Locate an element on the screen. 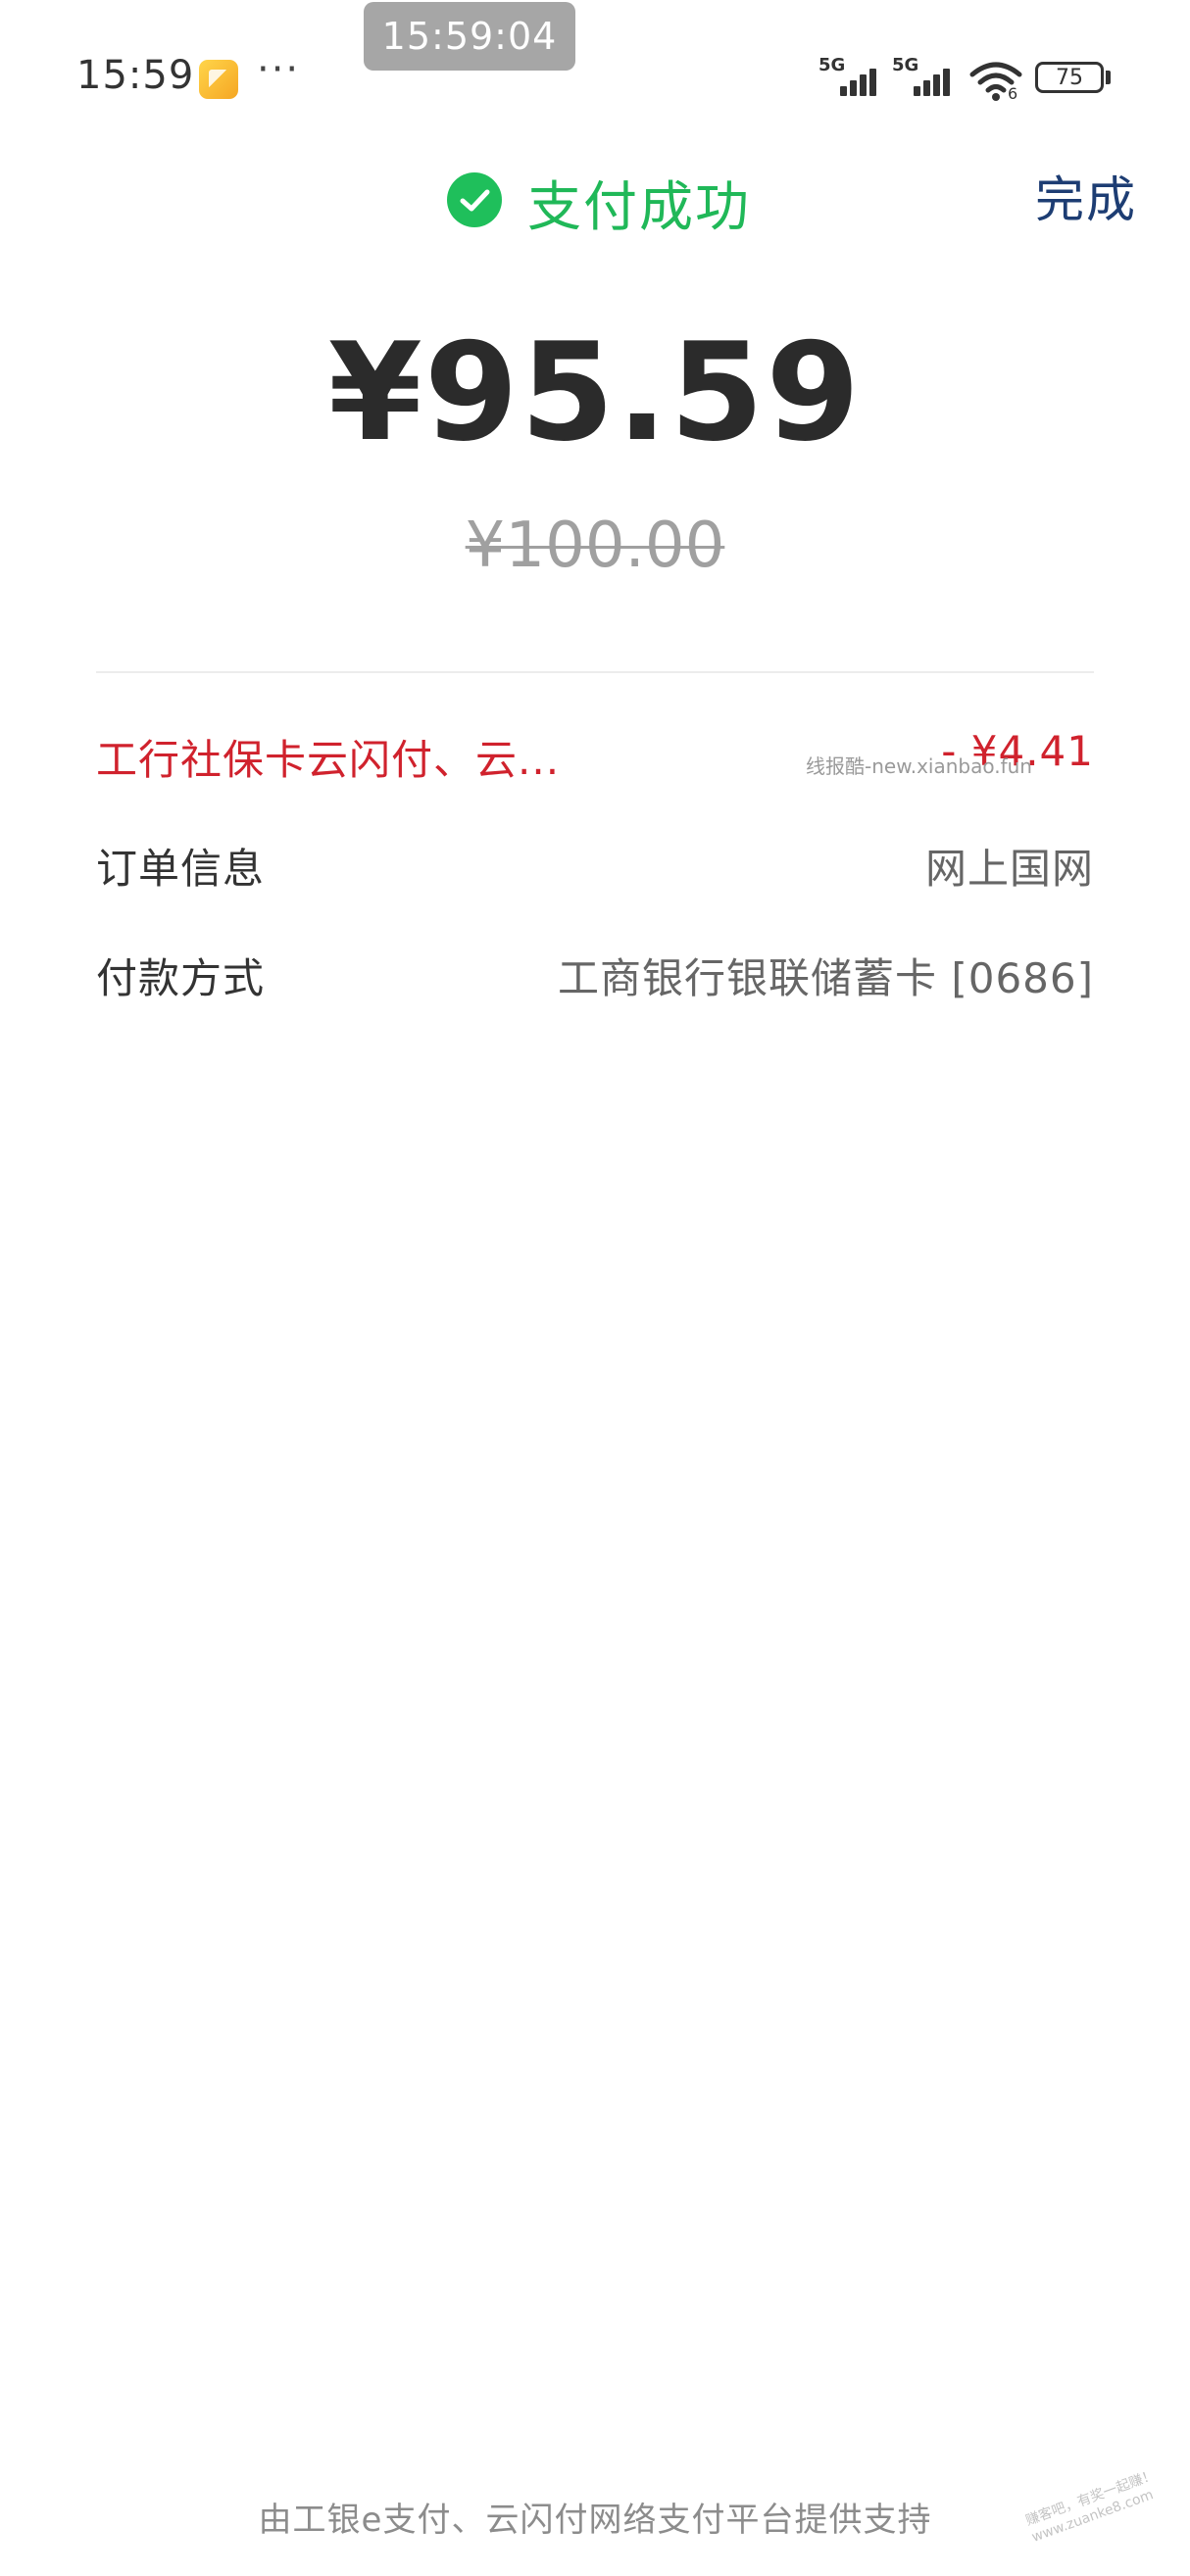 The width and height of the screenshot is (1190, 2576). order-info-row: 订单信息 网上国网 is located at coordinates (595, 870).